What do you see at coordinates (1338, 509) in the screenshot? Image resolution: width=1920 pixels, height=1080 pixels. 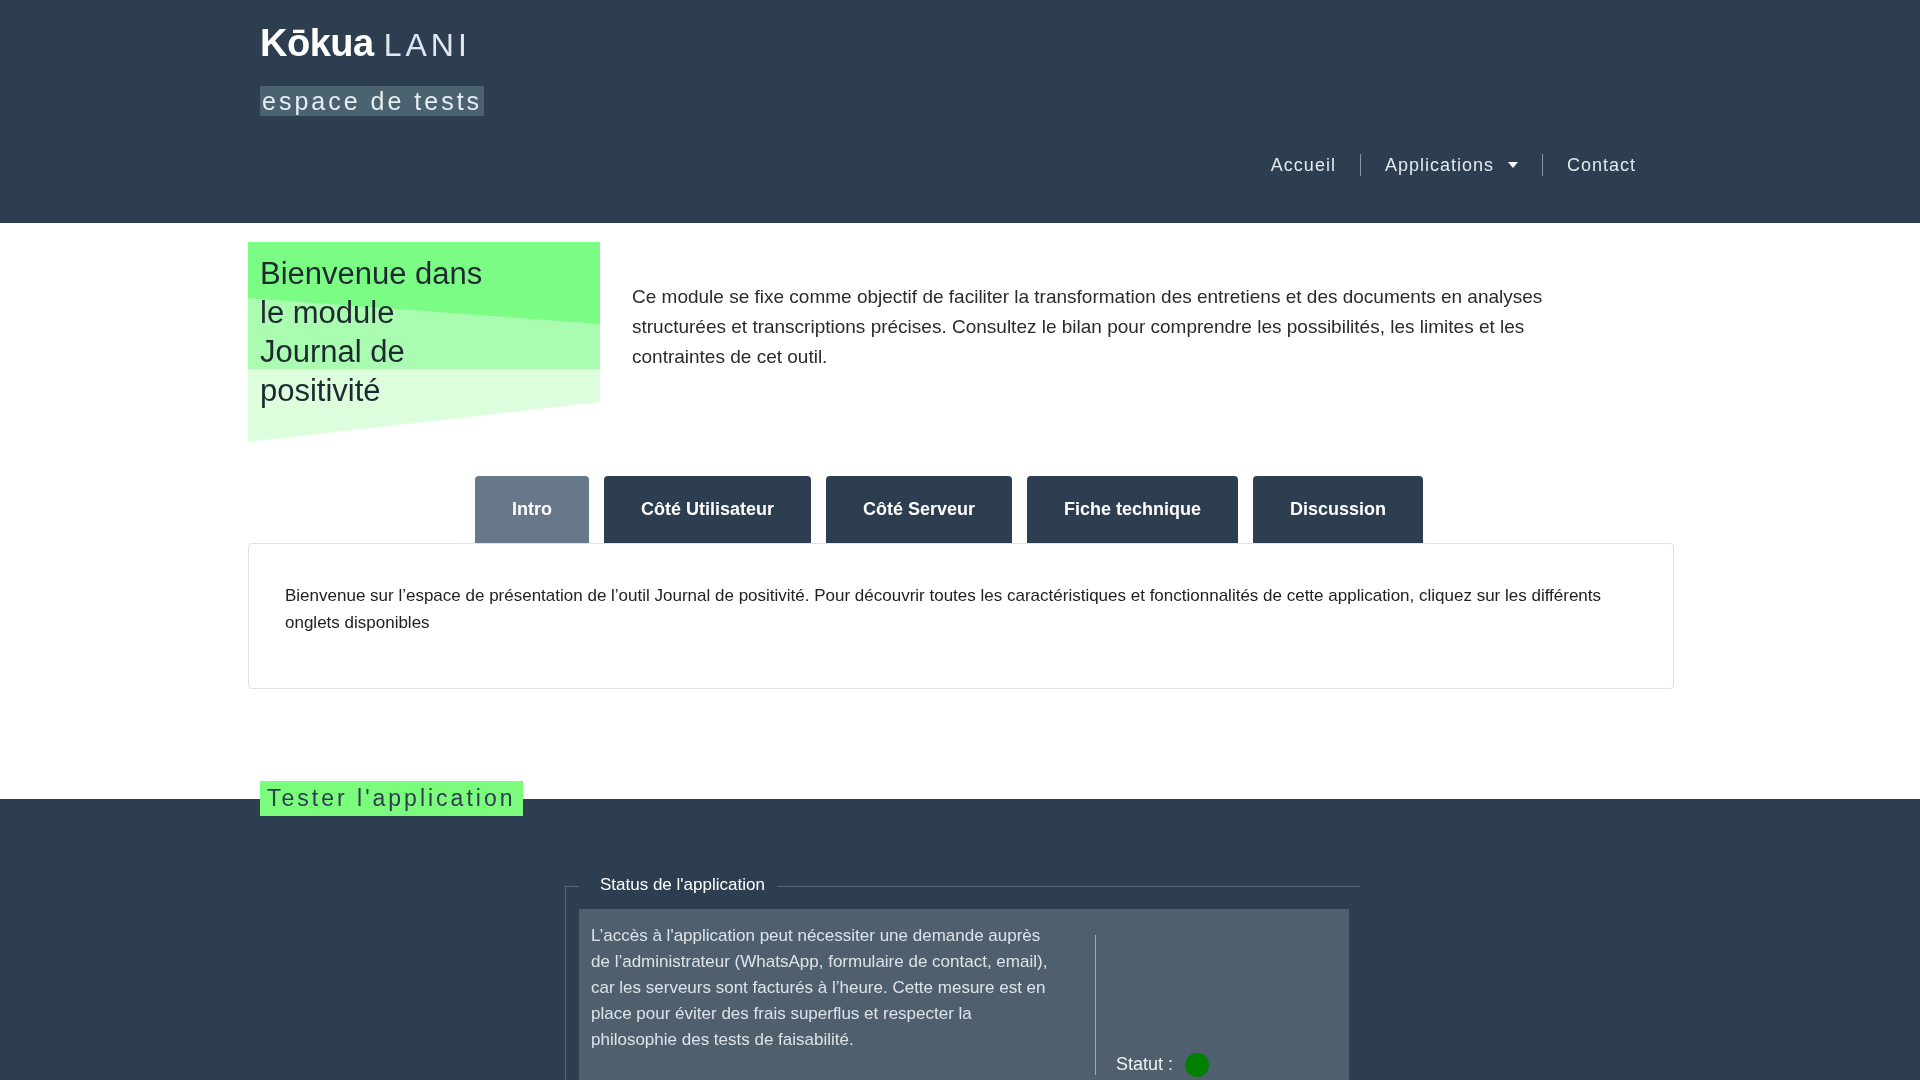 I see `tab: Discussion` at bounding box center [1338, 509].